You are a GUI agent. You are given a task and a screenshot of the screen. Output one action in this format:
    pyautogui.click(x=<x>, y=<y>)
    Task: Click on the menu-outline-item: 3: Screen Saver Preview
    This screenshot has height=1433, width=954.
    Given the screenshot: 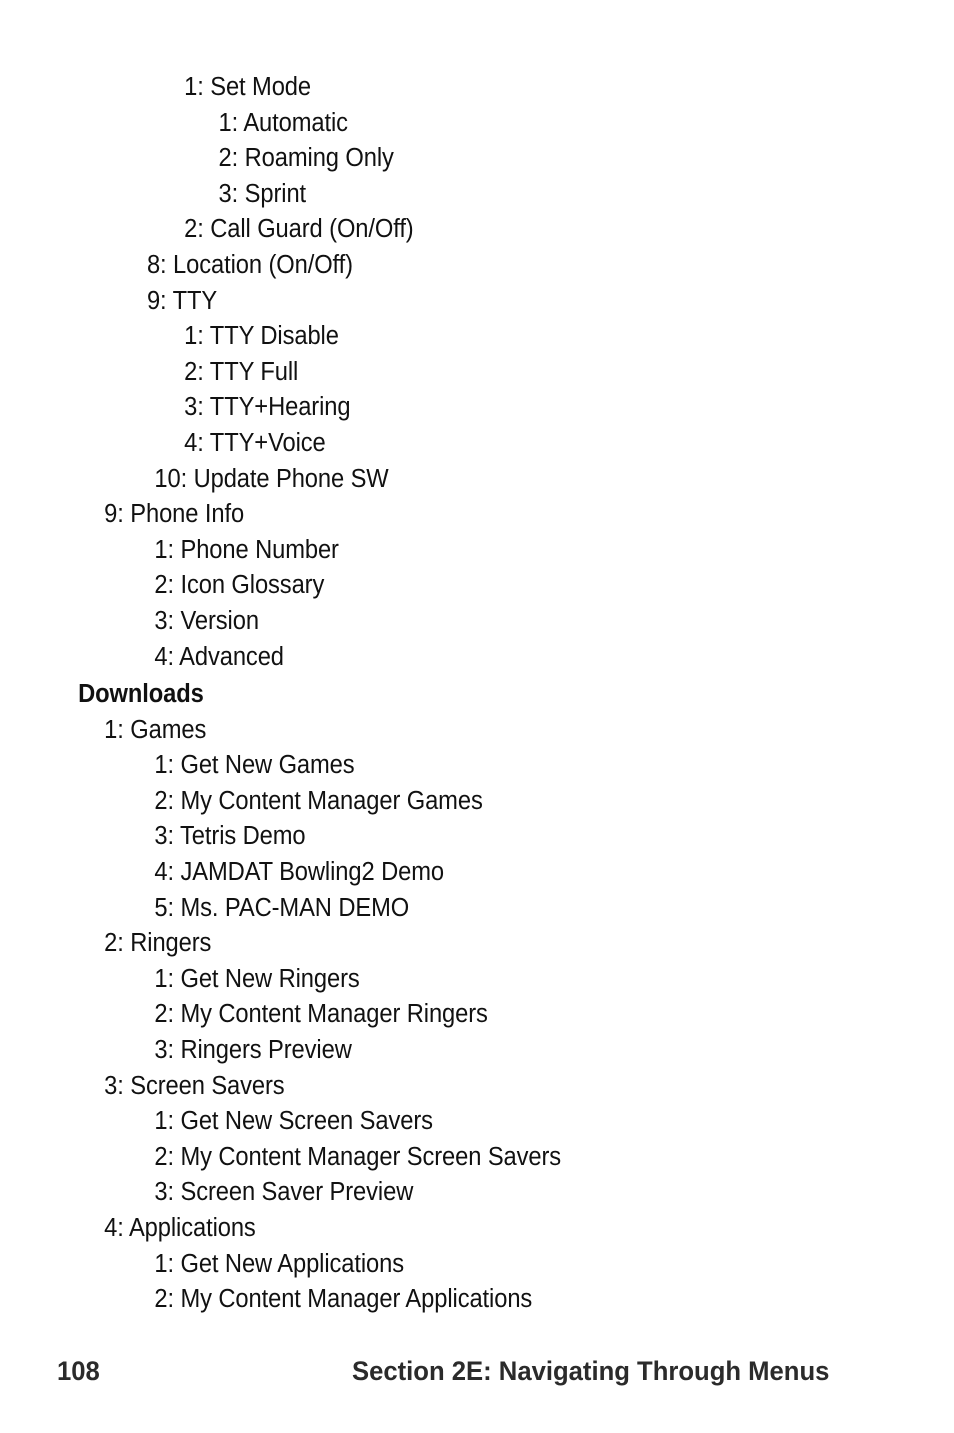 What is the action you would take?
    pyautogui.click(x=284, y=1192)
    